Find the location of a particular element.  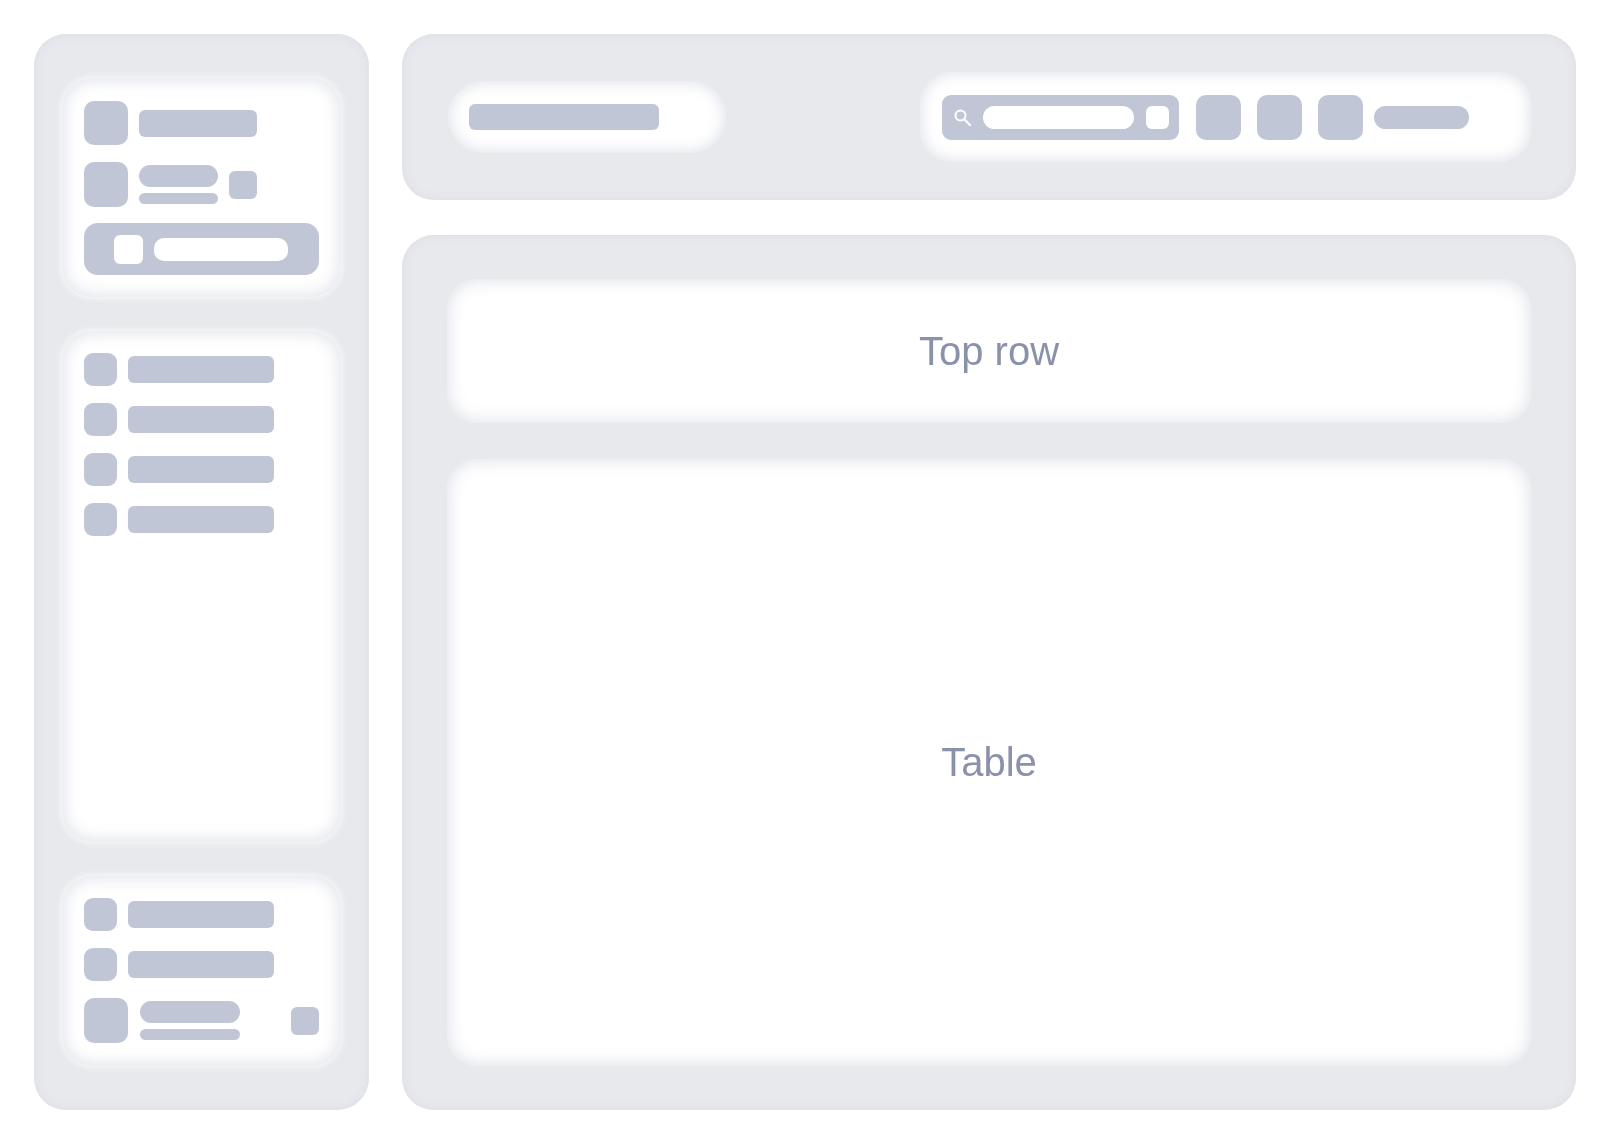

top-row-label: Top row is located at coordinates (989, 351).